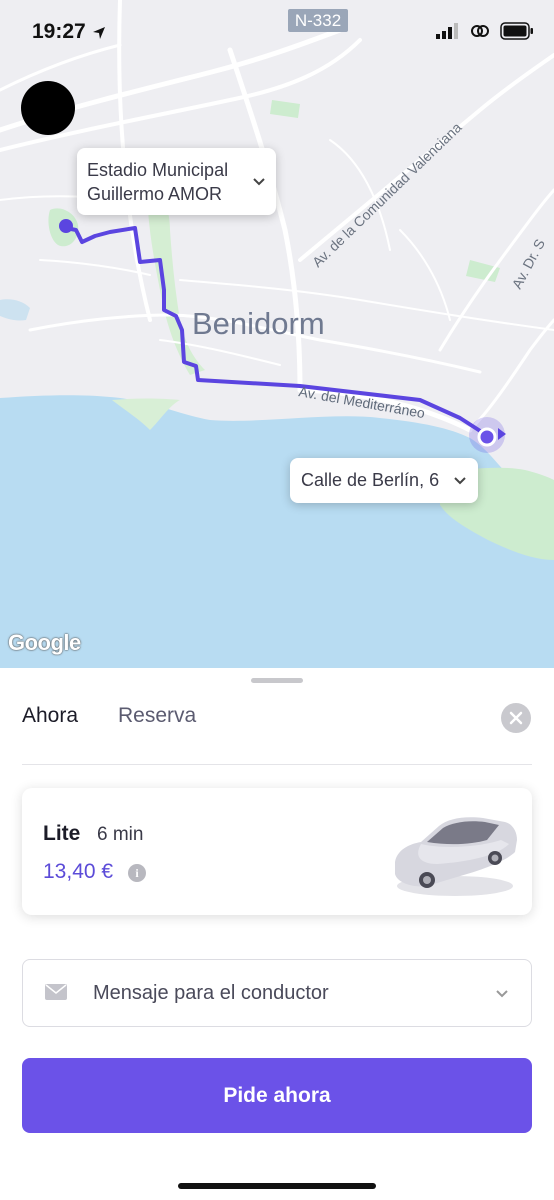 The image size is (554, 1200). I want to click on home-indicator, so click(277, 1186).